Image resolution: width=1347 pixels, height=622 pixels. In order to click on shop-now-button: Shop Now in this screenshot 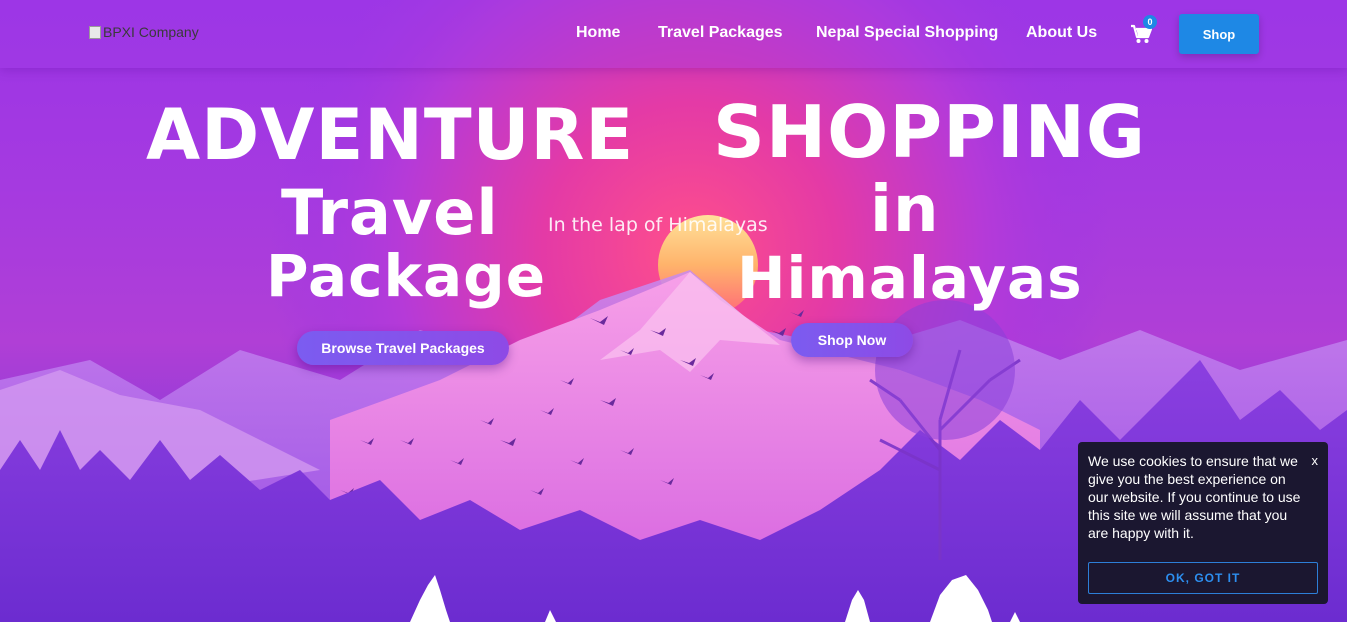, I will do `click(852, 340)`.